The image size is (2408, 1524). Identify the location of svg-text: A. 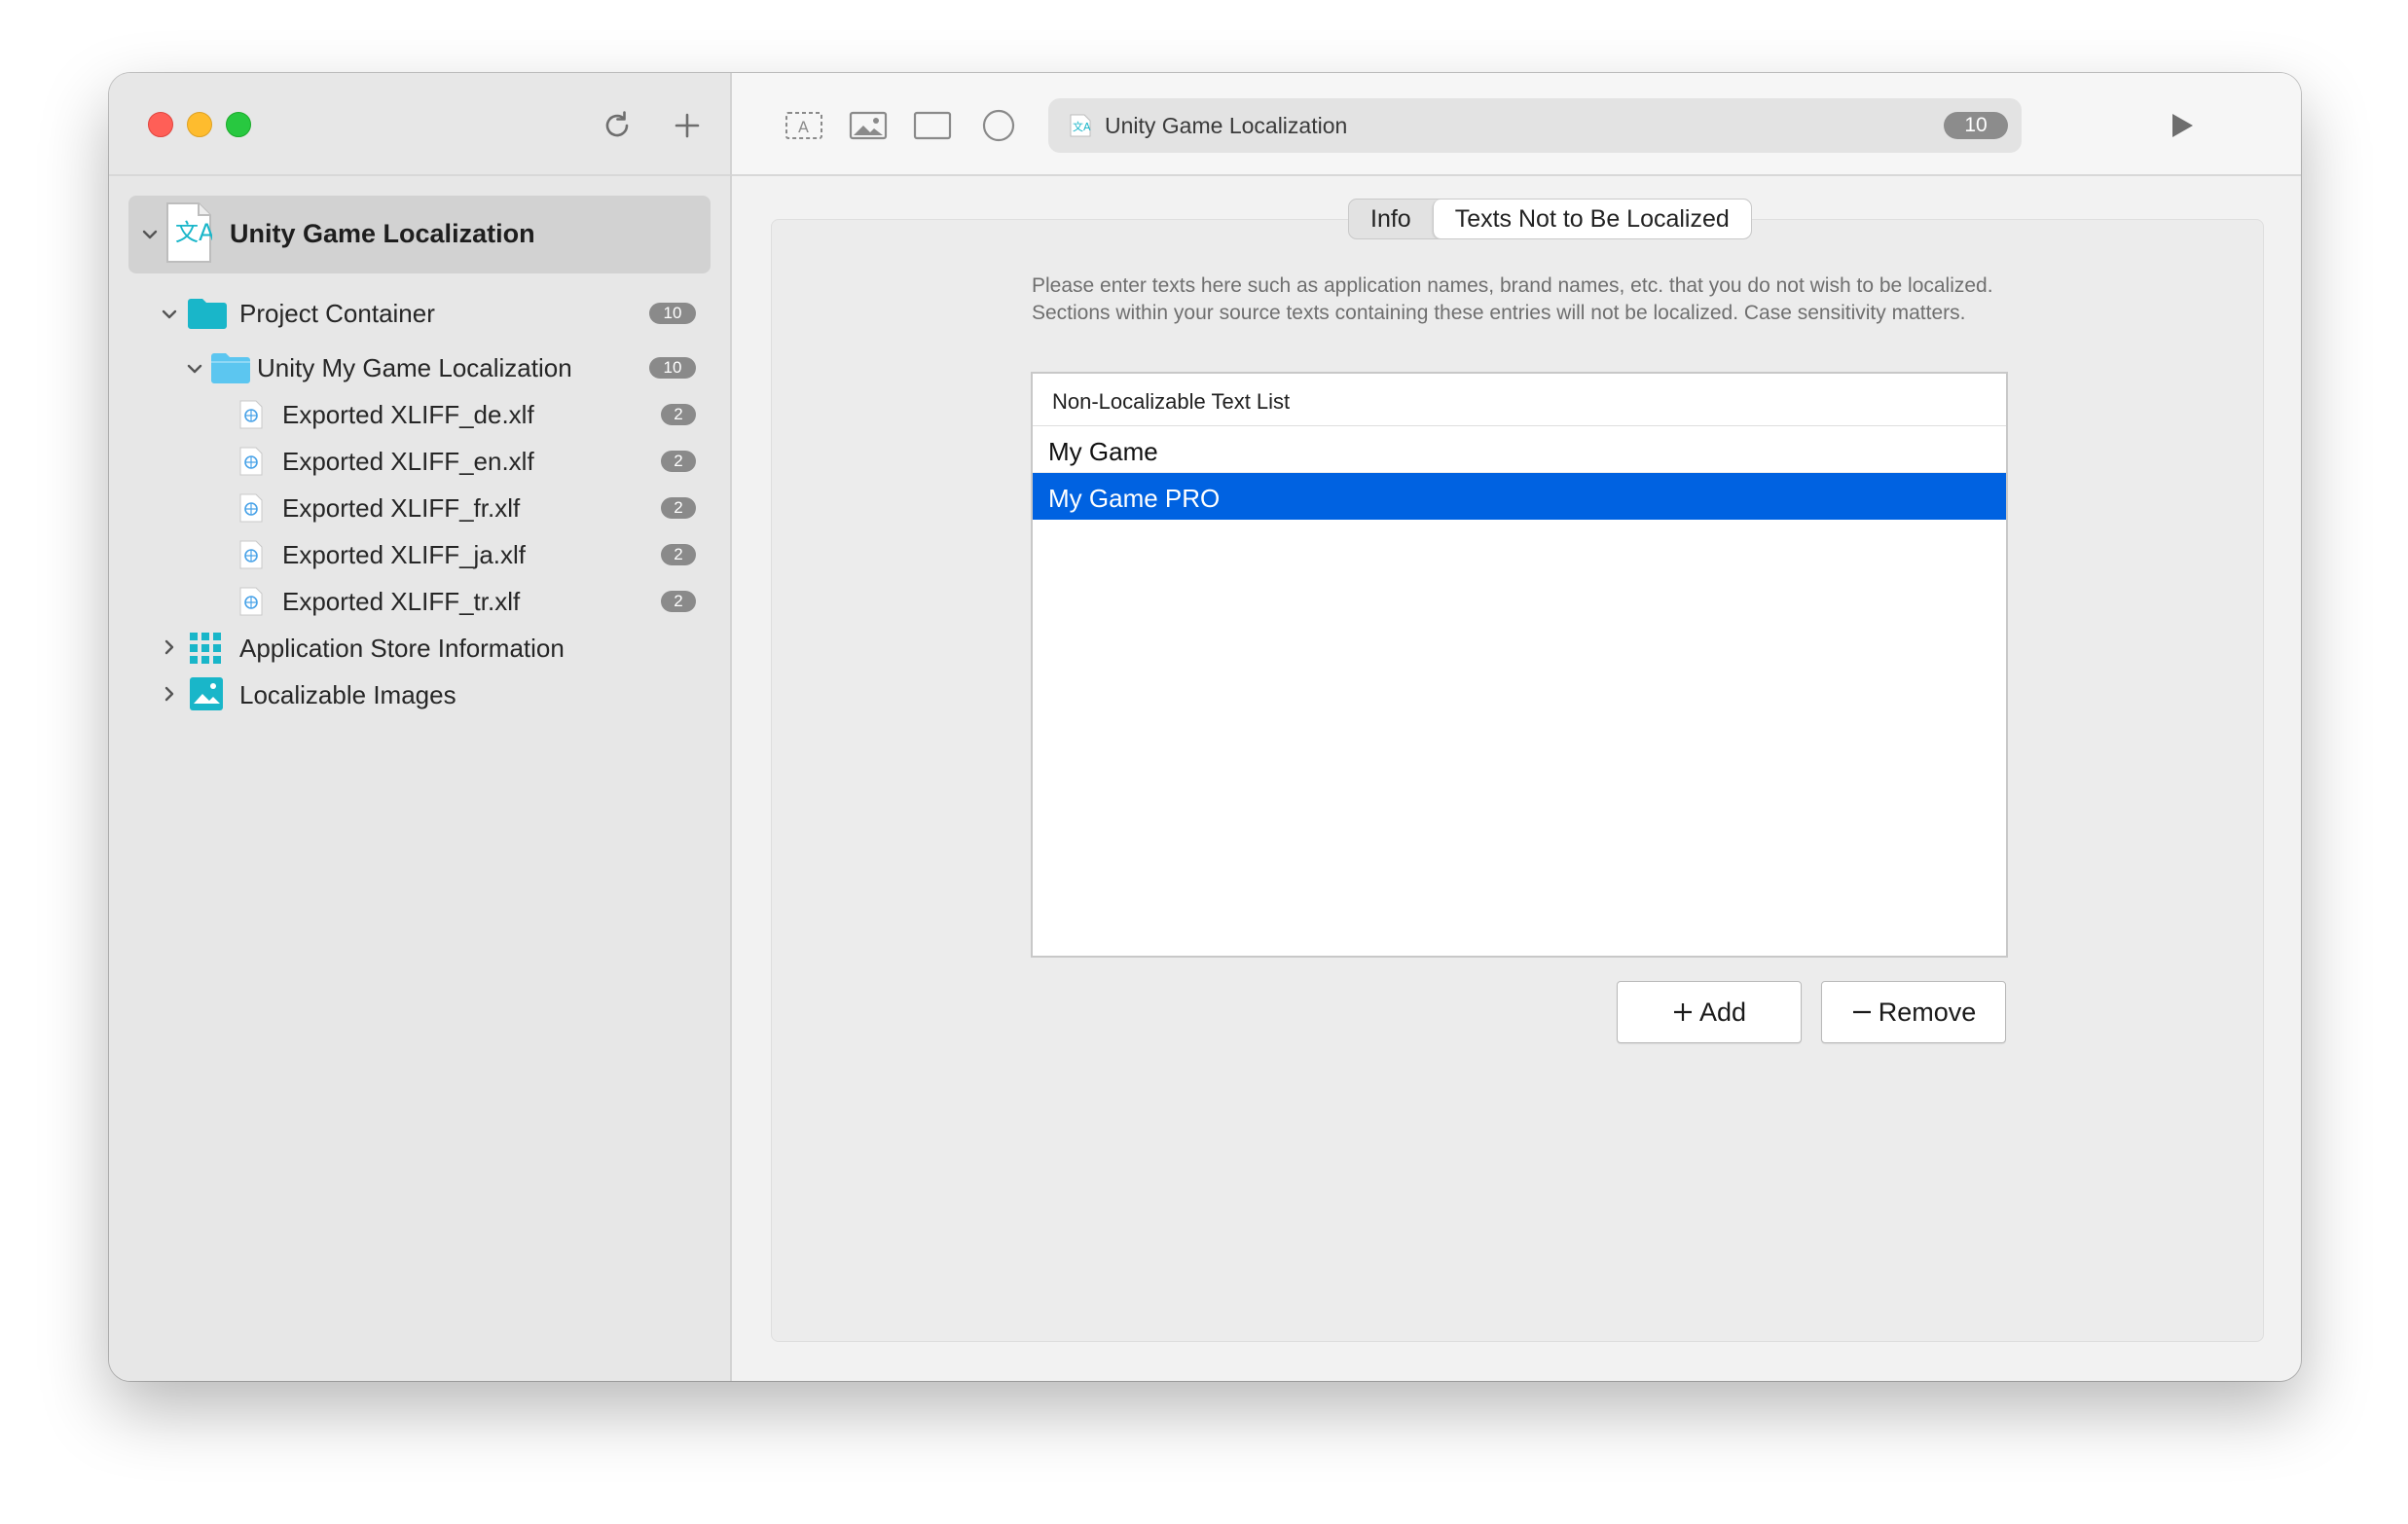
(803, 127).